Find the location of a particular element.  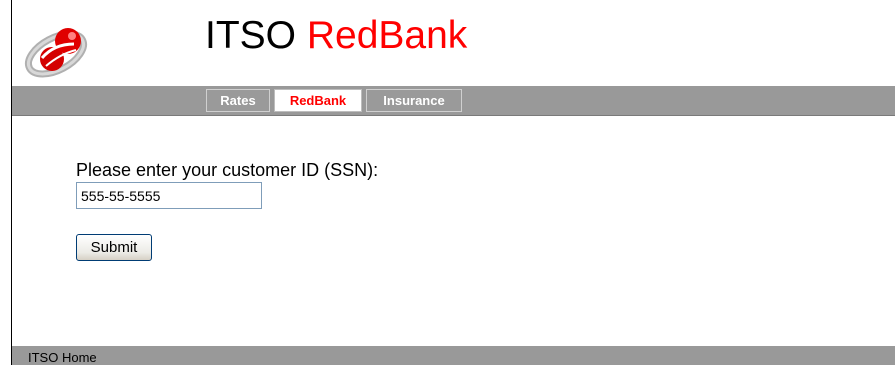

ssn-prompt-label: Please enter your customer ID (SSN): is located at coordinates (227, 170).